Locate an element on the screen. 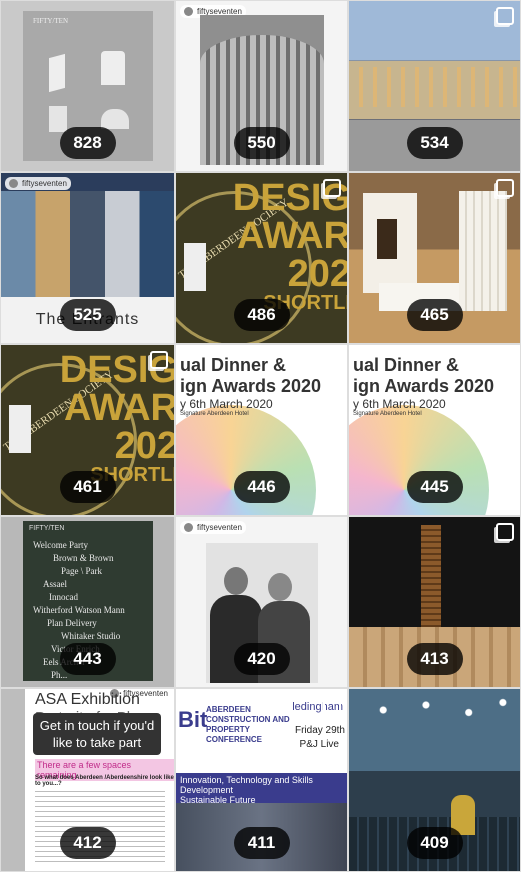 The image size is (521, 872). like-count: 465 is located at coordinates (434, 315).